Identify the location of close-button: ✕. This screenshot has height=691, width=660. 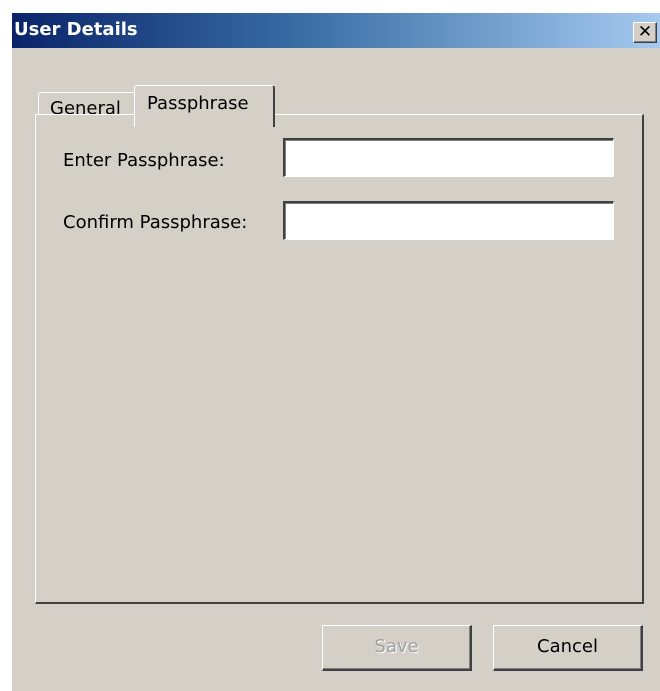
(645, 32).